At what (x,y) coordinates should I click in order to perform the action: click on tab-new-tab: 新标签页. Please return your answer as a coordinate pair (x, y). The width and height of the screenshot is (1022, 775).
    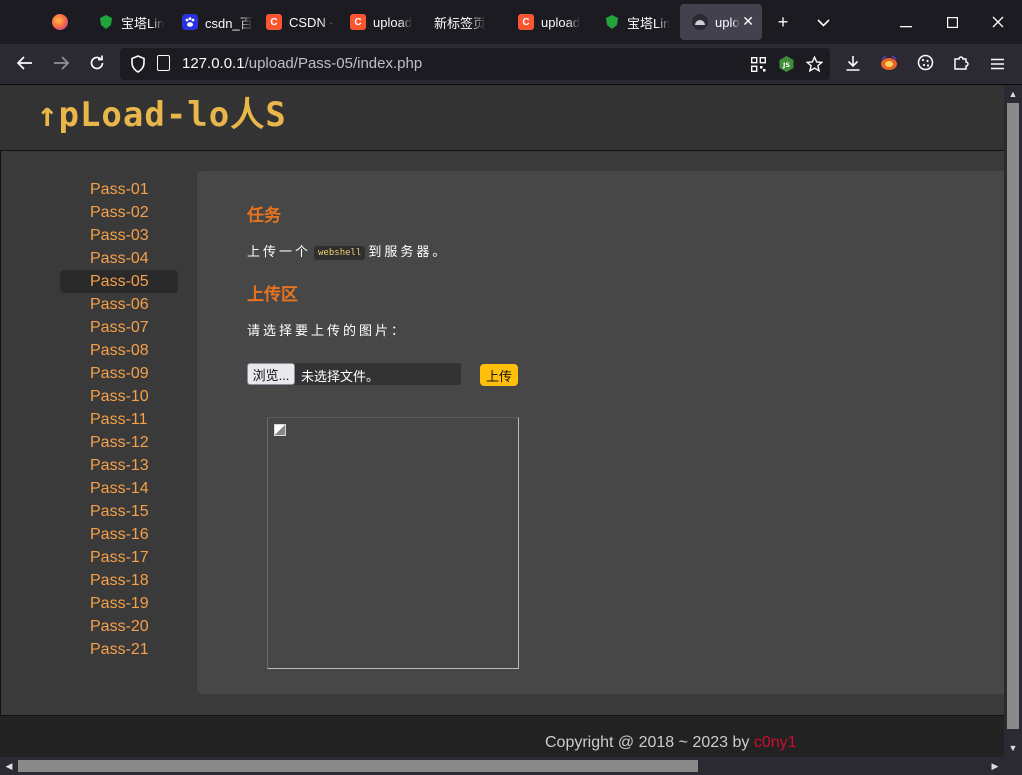
    Looking at the image, I should click on (464, 22).